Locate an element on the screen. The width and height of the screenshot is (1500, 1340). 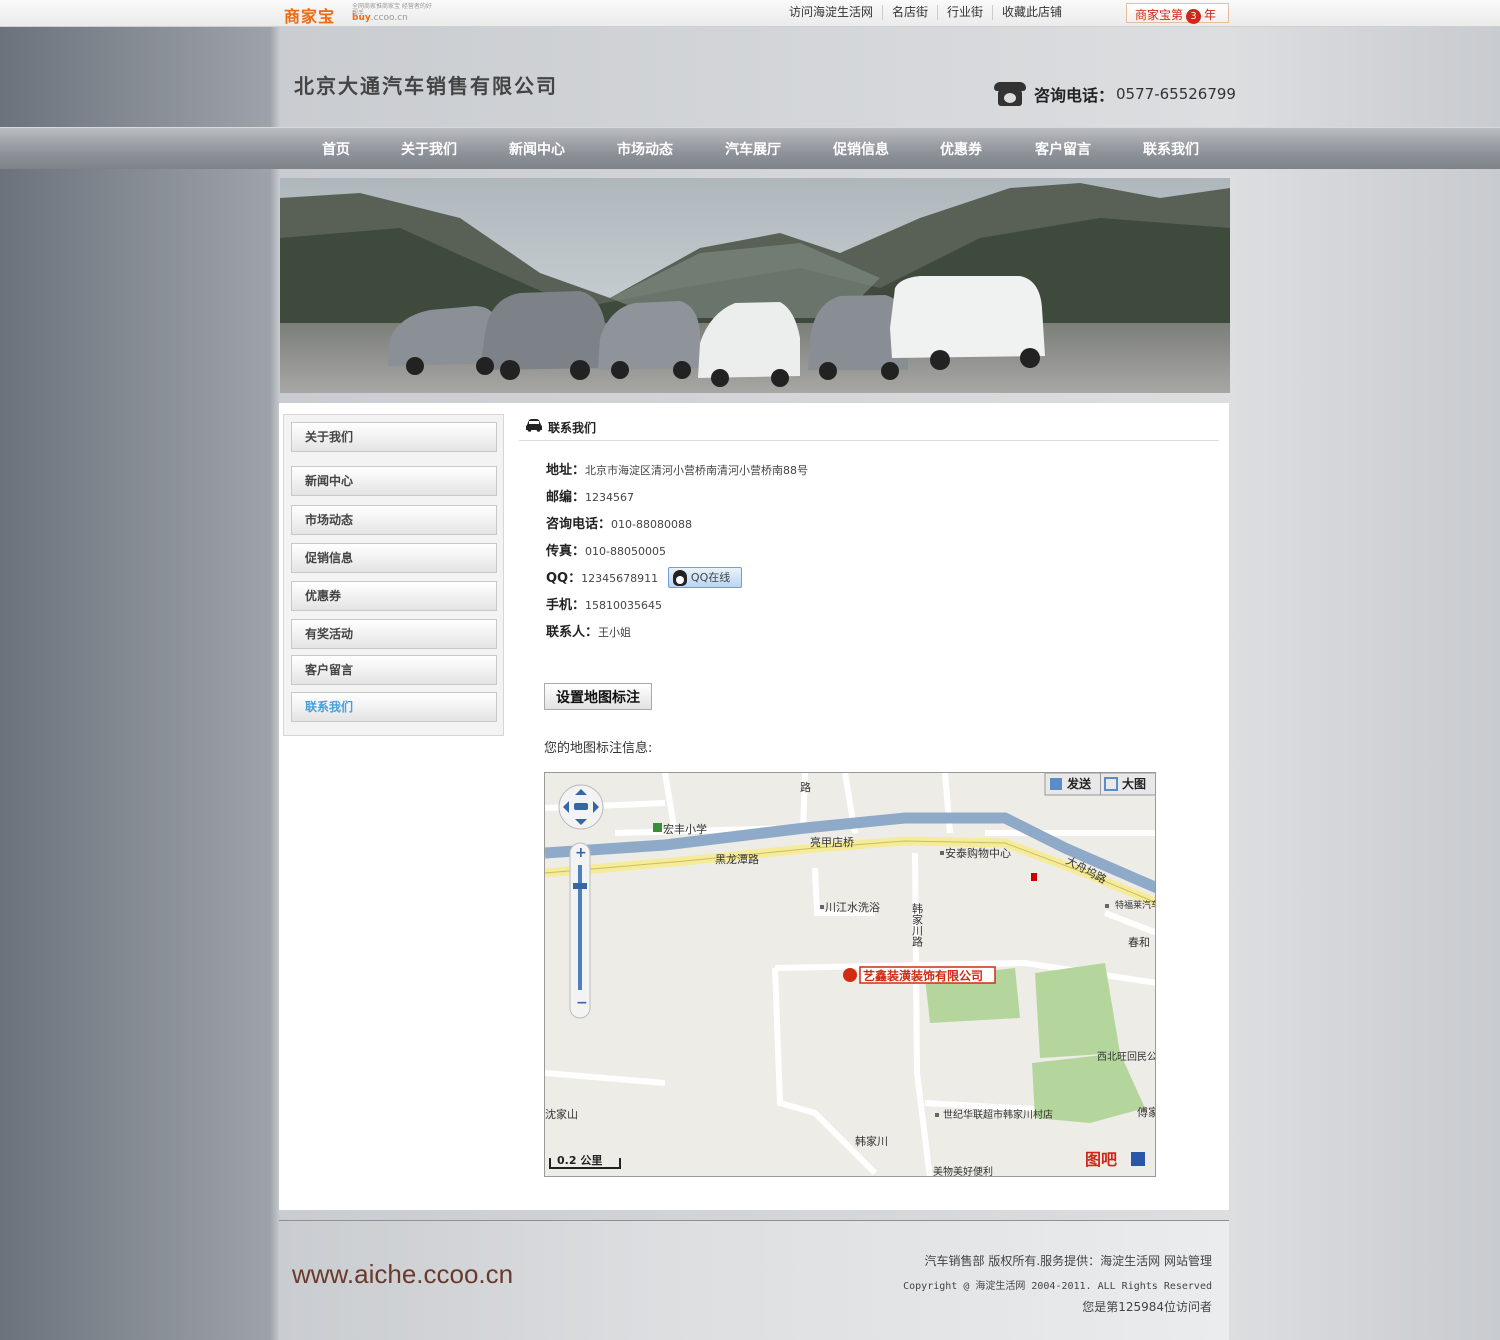
sidebar-item-messages: 客户留言 is located at coordinates (394, 670).